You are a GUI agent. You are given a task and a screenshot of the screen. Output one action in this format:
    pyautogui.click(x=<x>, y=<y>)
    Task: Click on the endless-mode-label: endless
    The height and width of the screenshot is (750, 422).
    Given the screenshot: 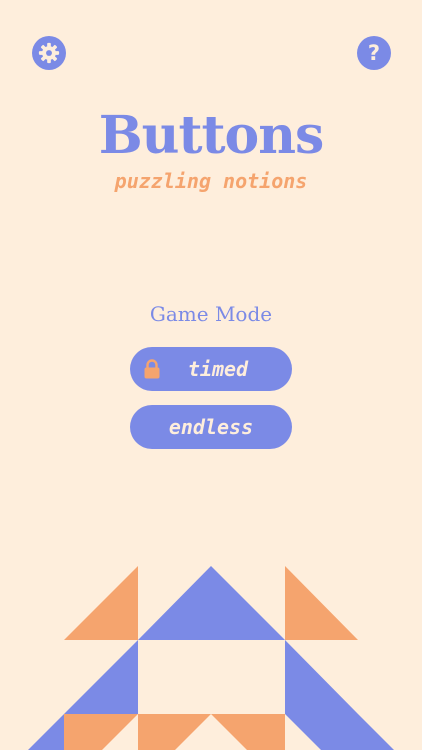 What is the action you would take?
    pyautogui.click(x=211, y=427)
    